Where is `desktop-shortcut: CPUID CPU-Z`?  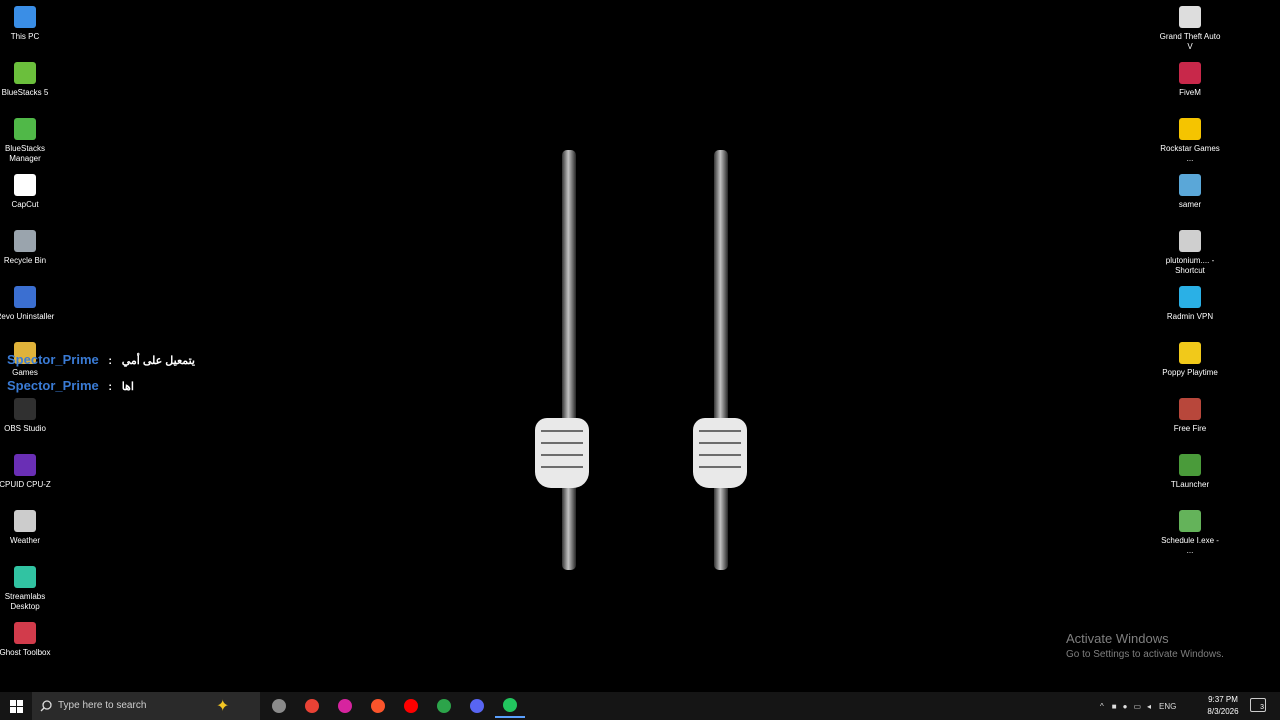 desktop-shortcut: CPUID CPU-Z is located at coordinates (28, 472).